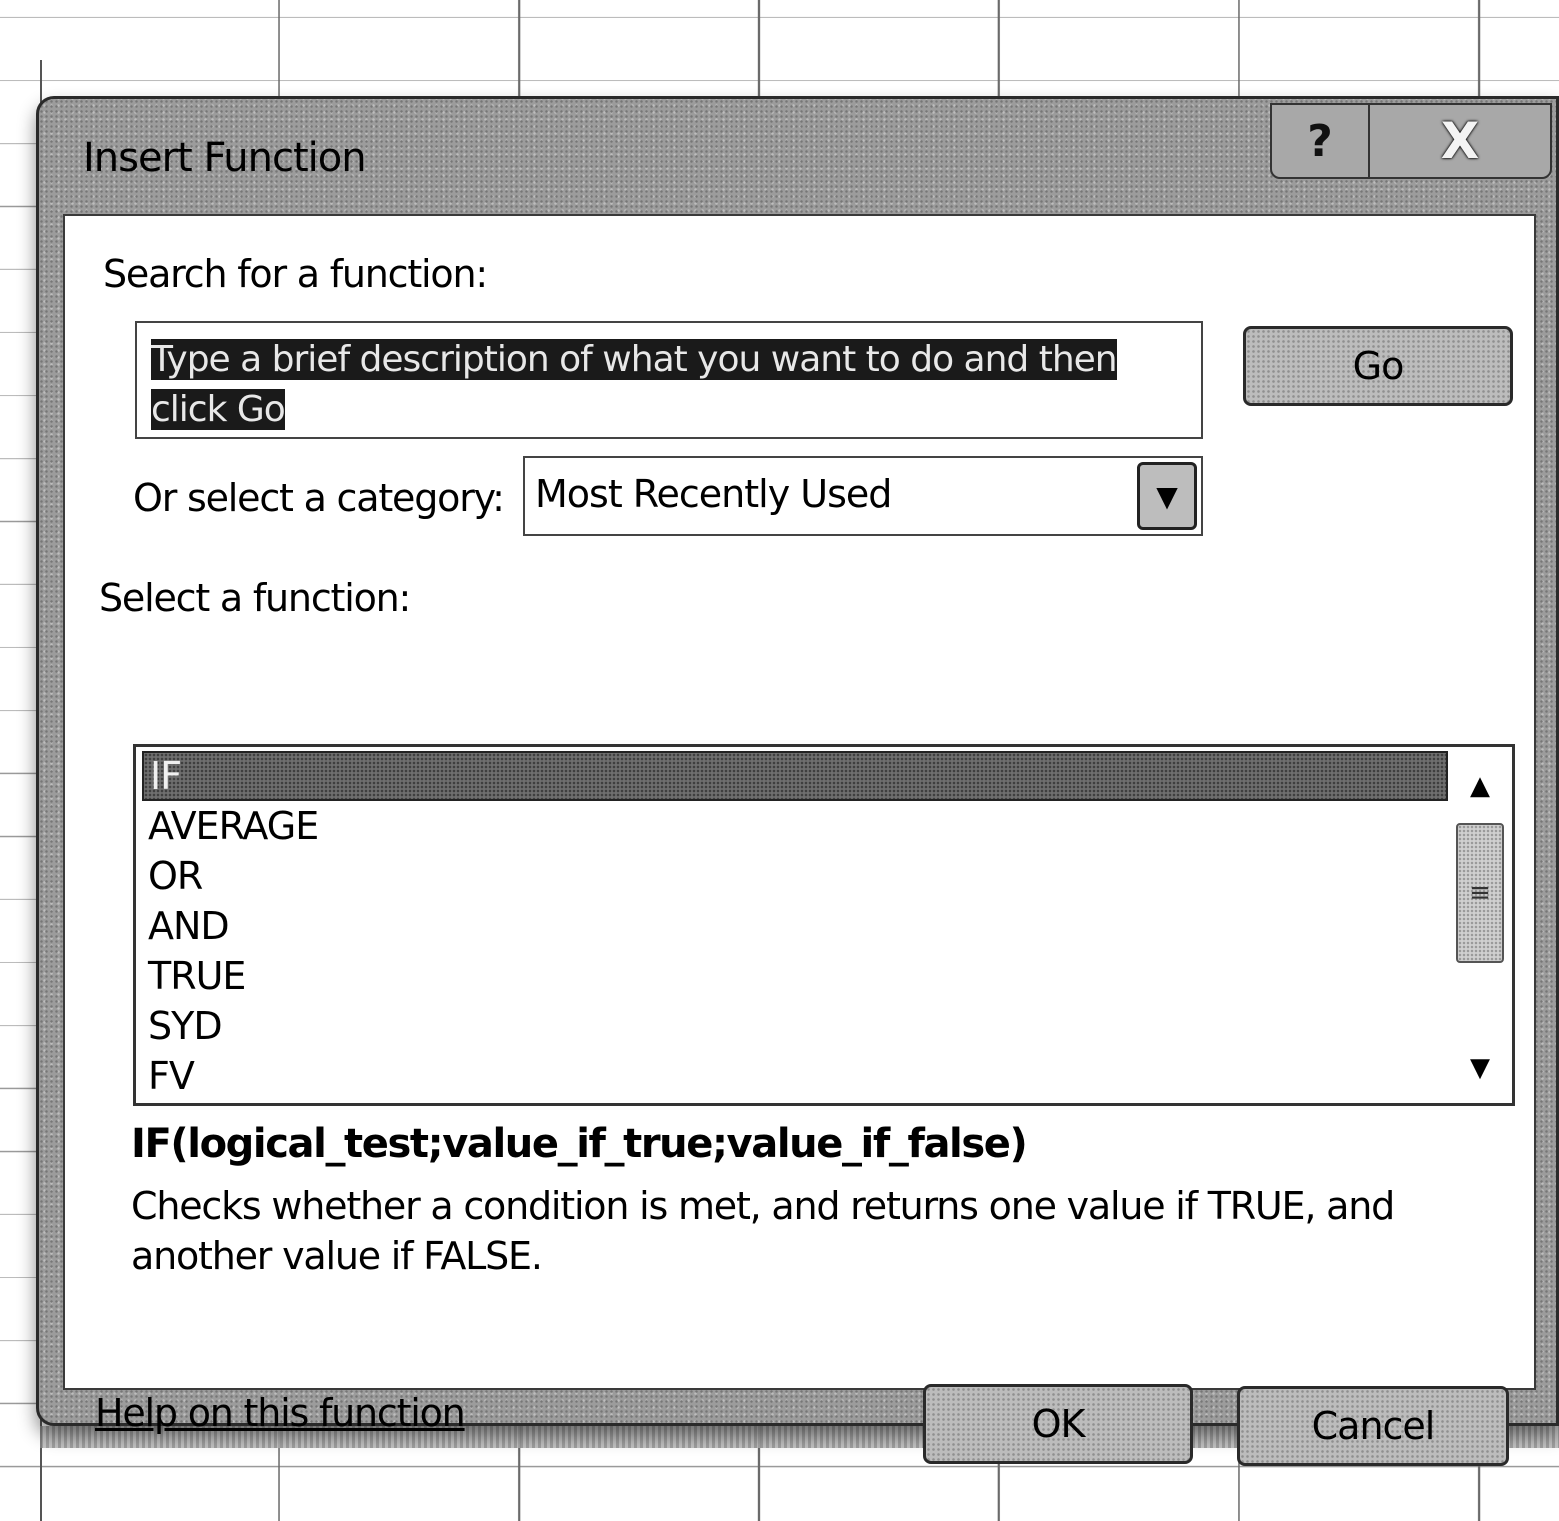 The height and width of the screenshot is (1521, 1559). I want to click on dialog-title: Insert Function, so click(225, 158).